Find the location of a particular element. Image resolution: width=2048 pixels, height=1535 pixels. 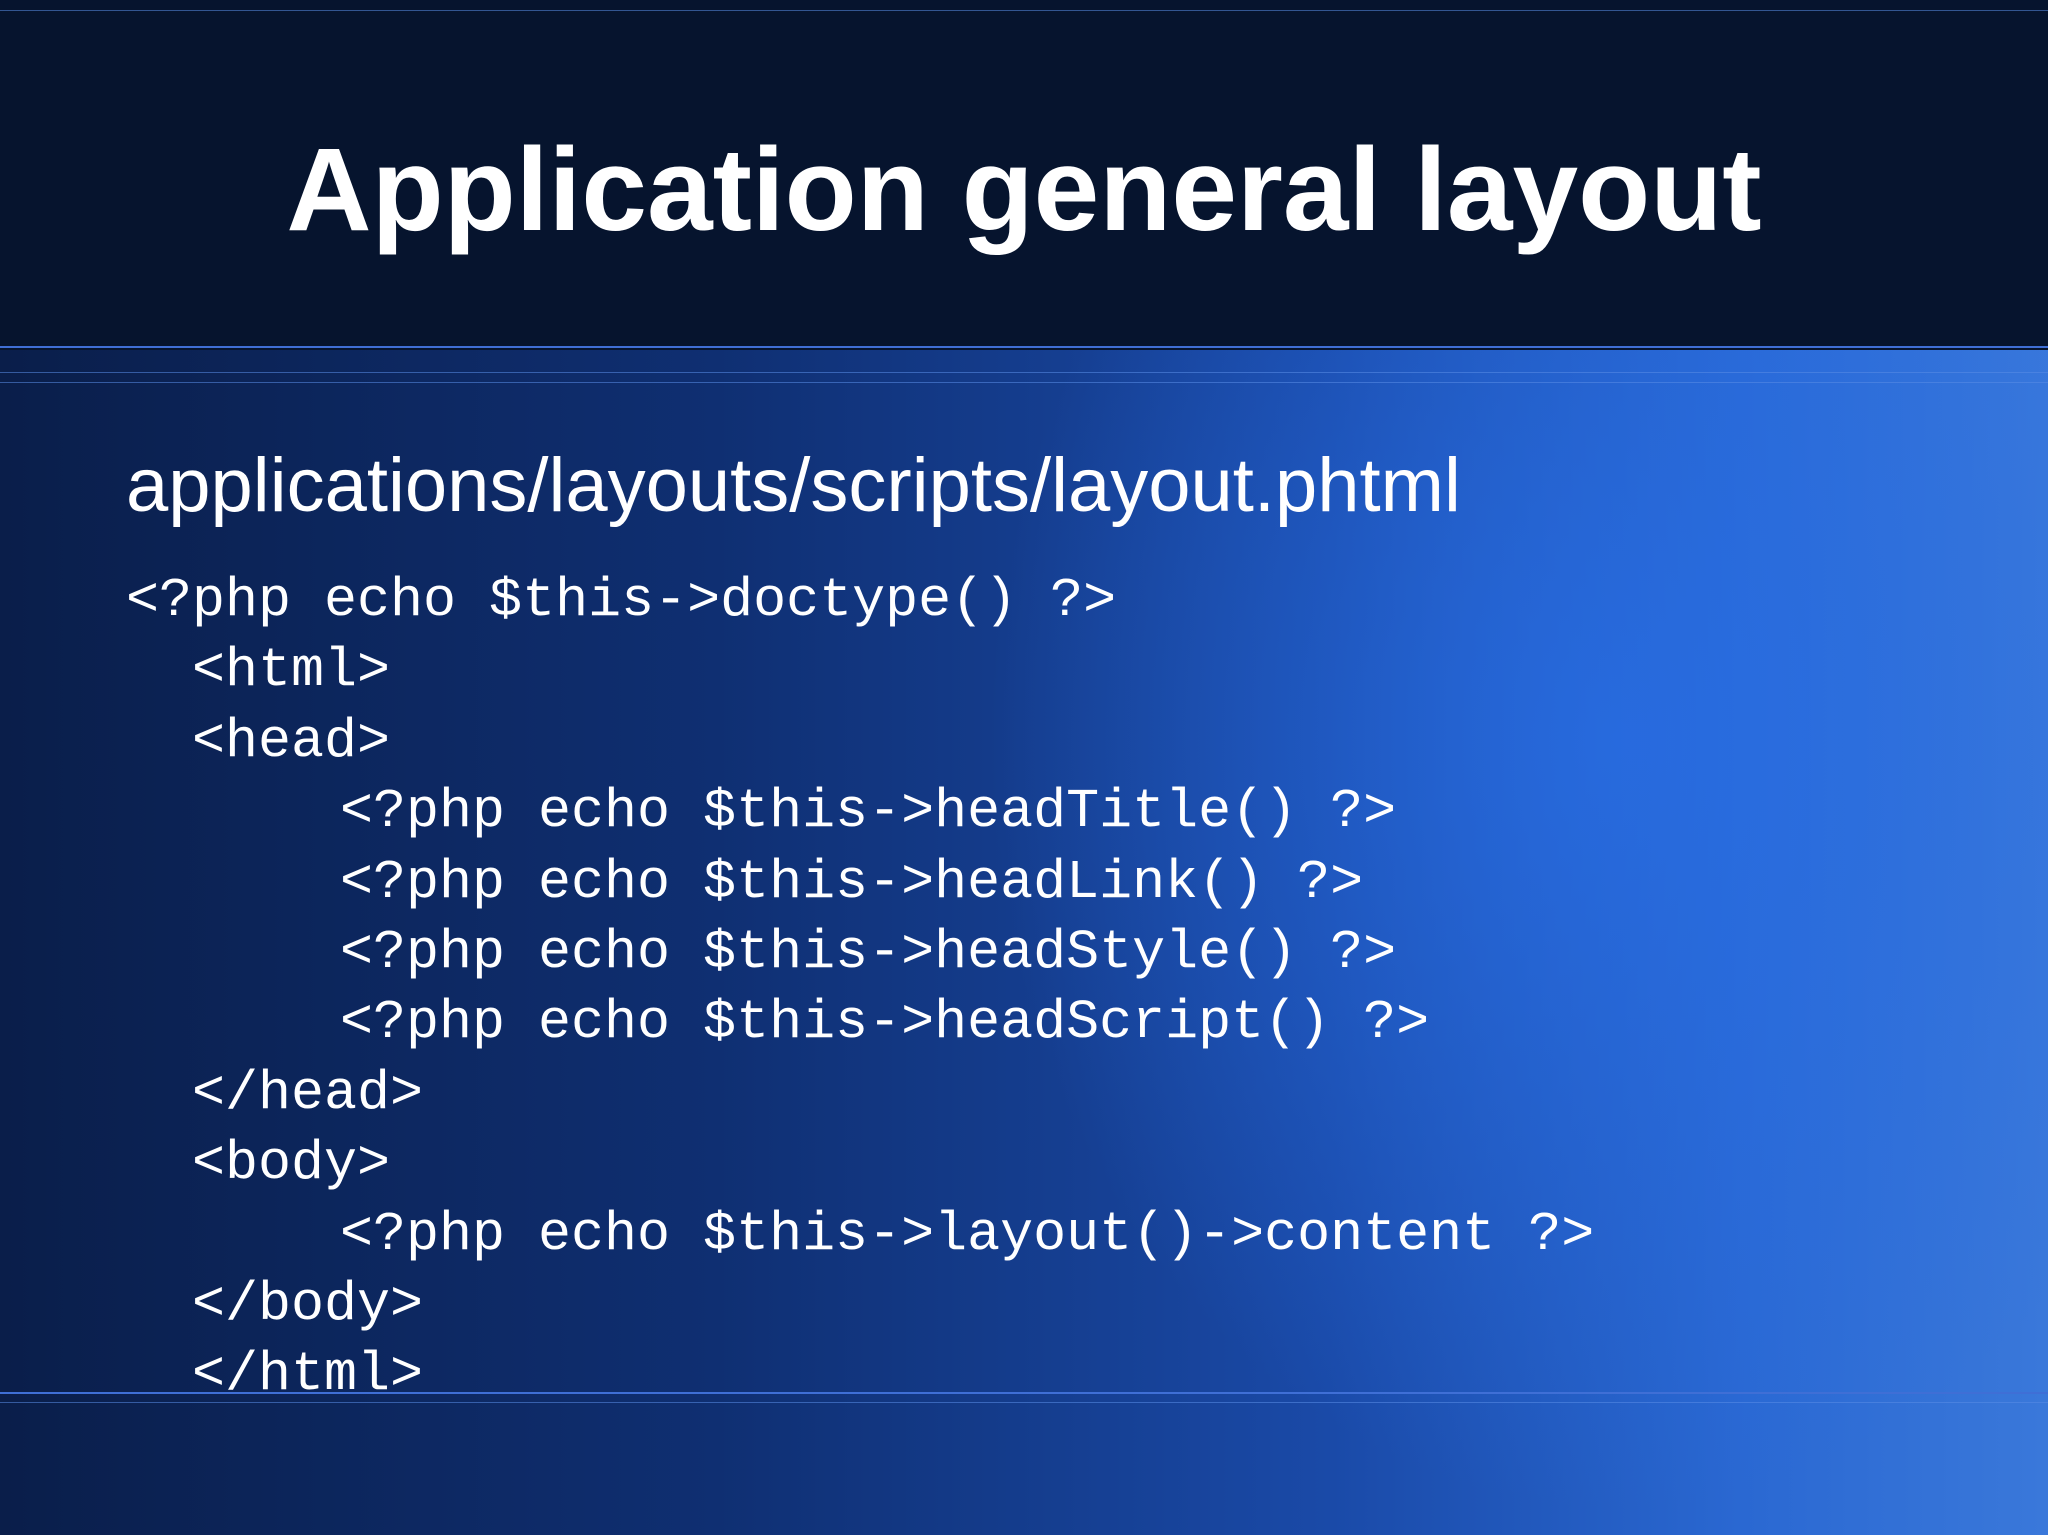

header-divider-line-secondary is located at coordinates (1024, 372).